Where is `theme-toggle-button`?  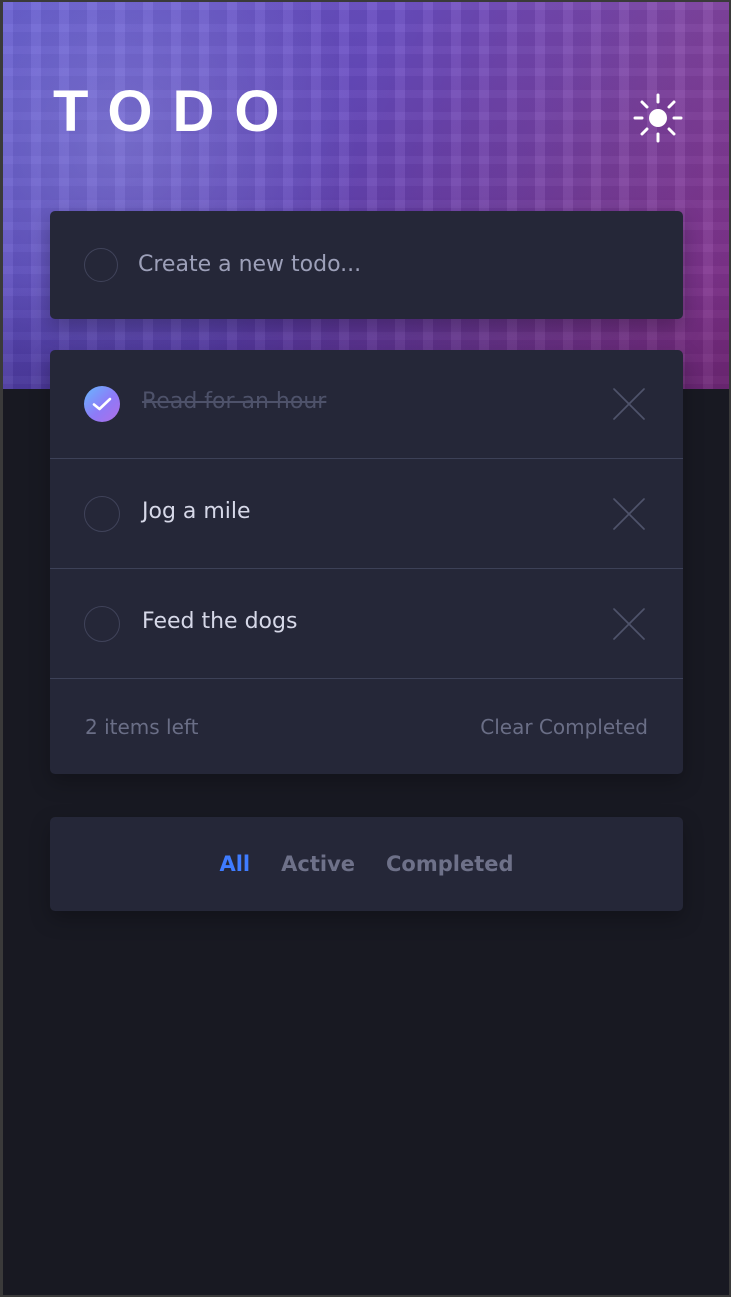
theme-toggle-button is located at coordinates (658, 118).